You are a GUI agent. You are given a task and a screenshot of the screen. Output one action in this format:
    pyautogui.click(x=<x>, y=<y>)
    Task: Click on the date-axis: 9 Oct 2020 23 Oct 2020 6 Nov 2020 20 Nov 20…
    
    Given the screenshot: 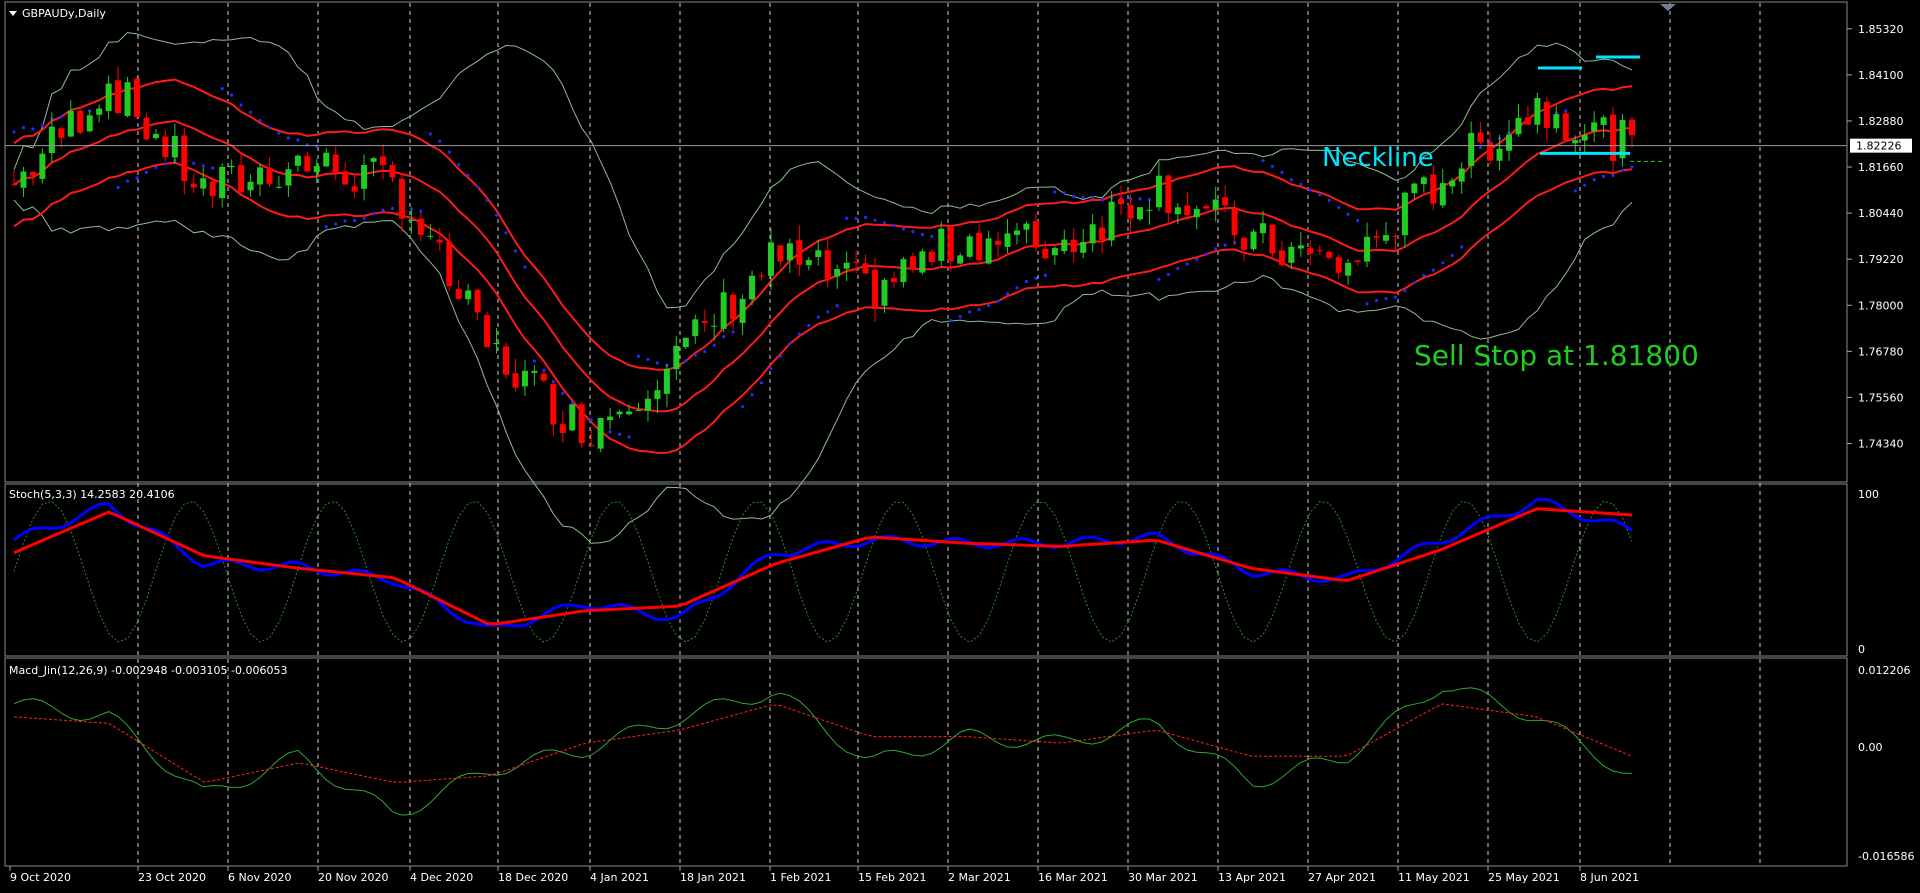 What is the action you would take?
    pyautogui.click(x=824, y=875)
    